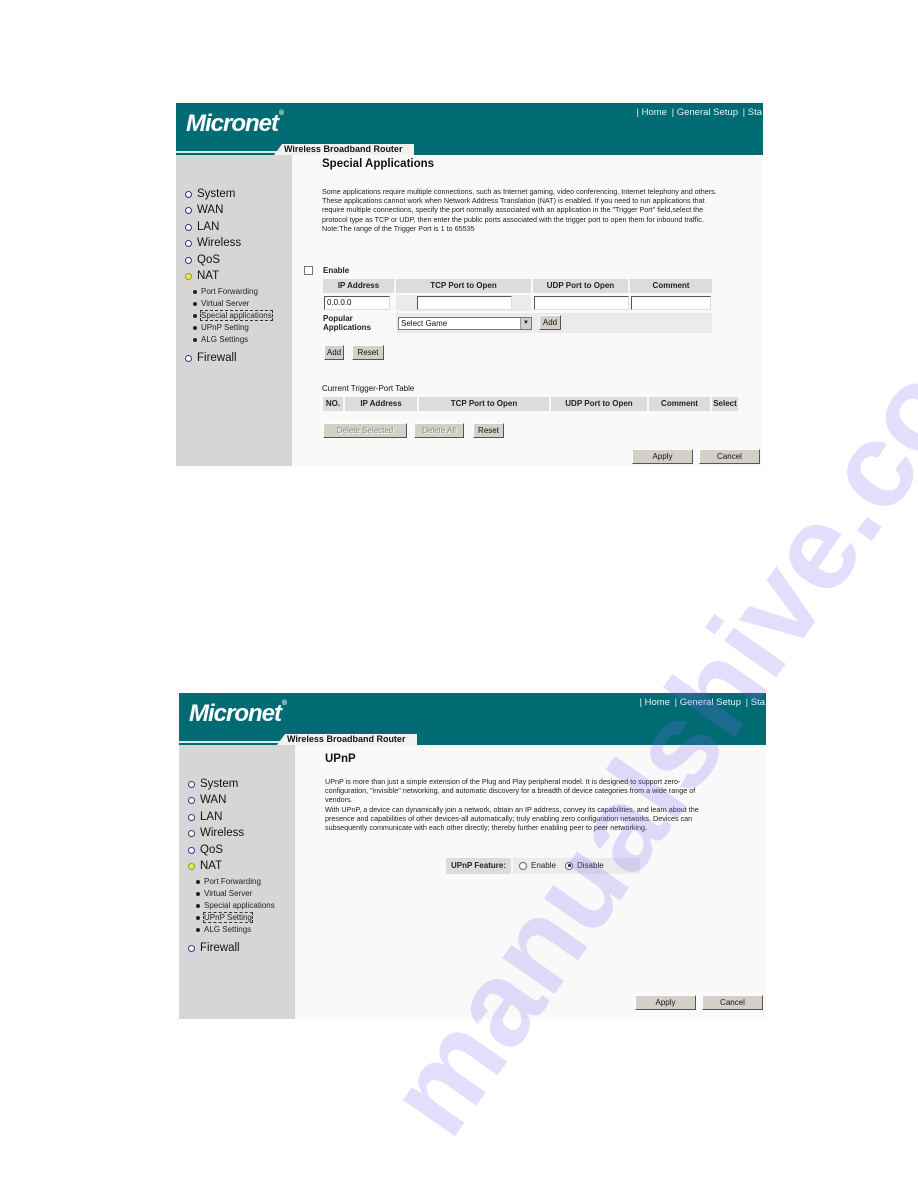 This screenshot has height=1188, width=918. I want to click on page-title: Special Applications, so click(378, 164).